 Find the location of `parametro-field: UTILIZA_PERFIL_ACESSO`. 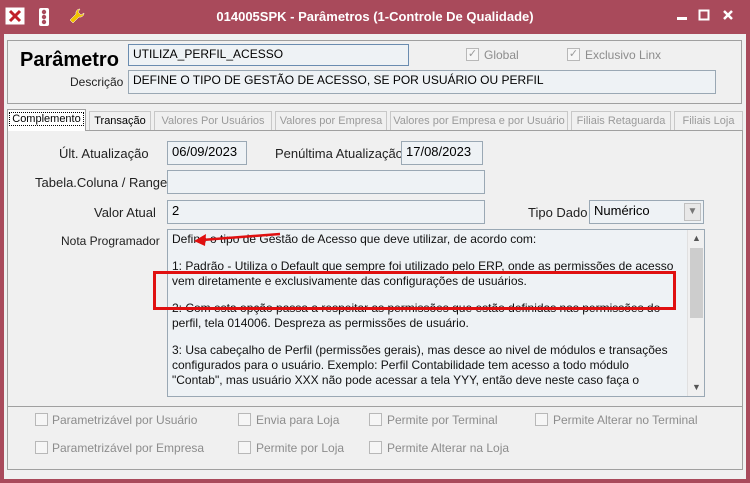

parametro-field: UTILIZA_PERFIL_ACESSO is located at coordinates (268, 55).